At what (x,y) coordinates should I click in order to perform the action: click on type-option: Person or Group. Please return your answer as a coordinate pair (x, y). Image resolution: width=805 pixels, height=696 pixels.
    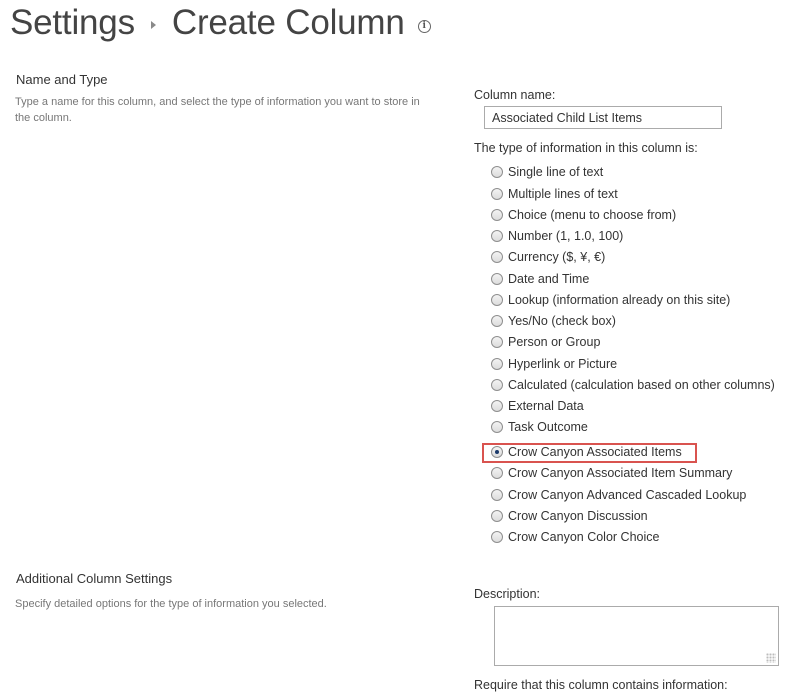
    Looking at the image, I should click on (545, 342).